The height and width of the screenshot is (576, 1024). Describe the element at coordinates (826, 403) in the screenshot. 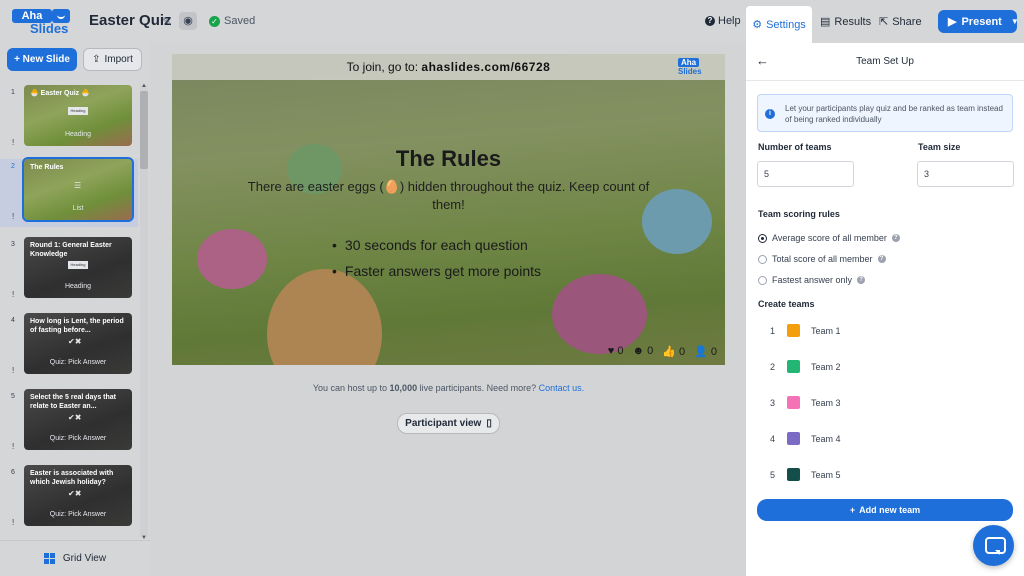

I see `team-name: Team 3` at that location.